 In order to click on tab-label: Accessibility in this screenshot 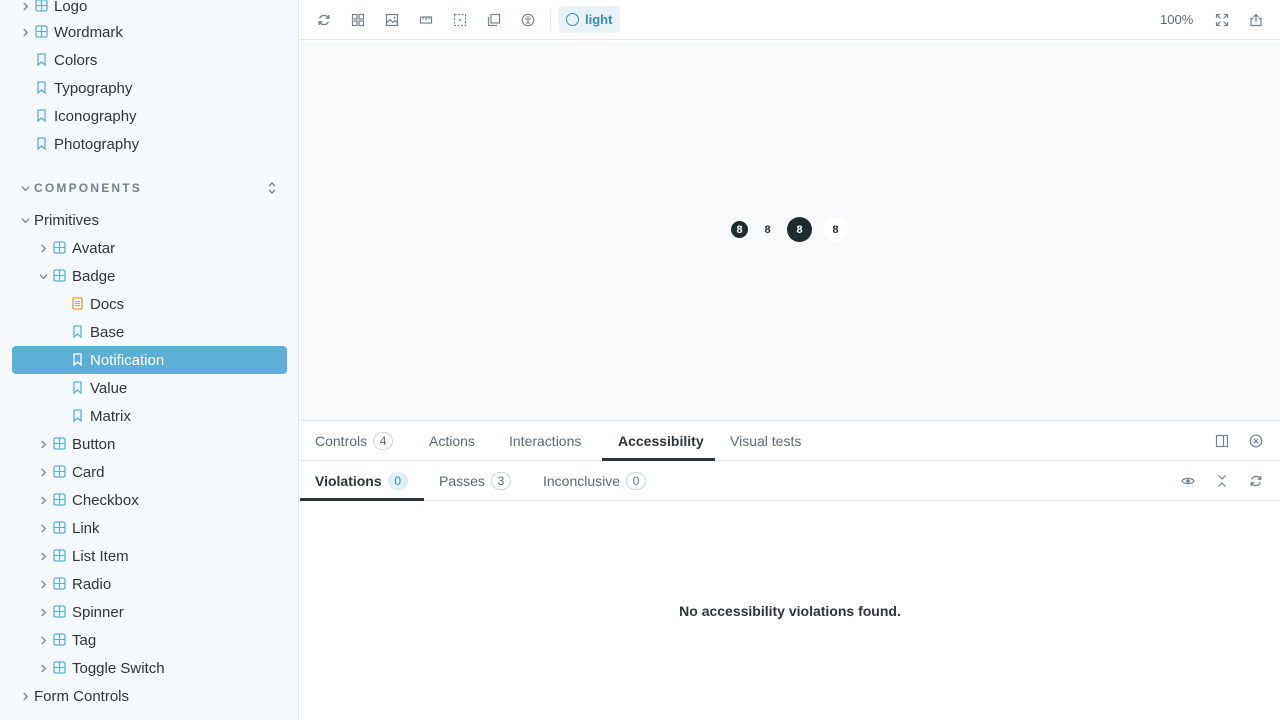, I will do `click(661, 441)`.